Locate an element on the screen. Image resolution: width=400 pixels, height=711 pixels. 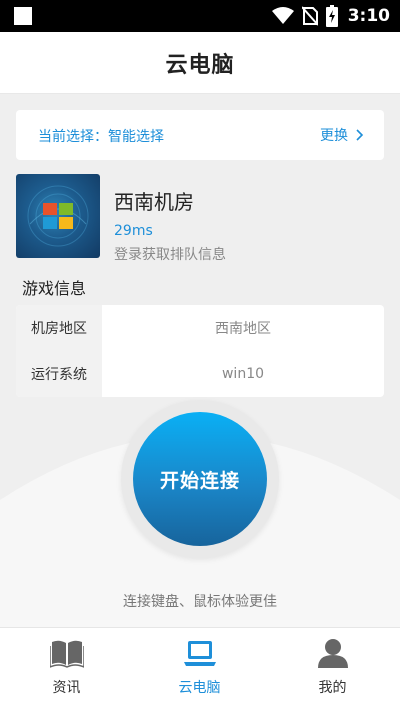
user-icon is located at coordinates (332, 653).